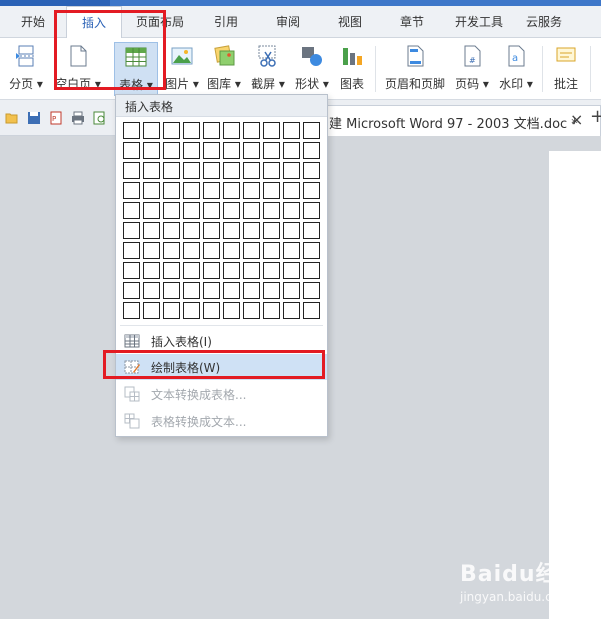  I want to click on tab-view: 视图, so click(350, 22).